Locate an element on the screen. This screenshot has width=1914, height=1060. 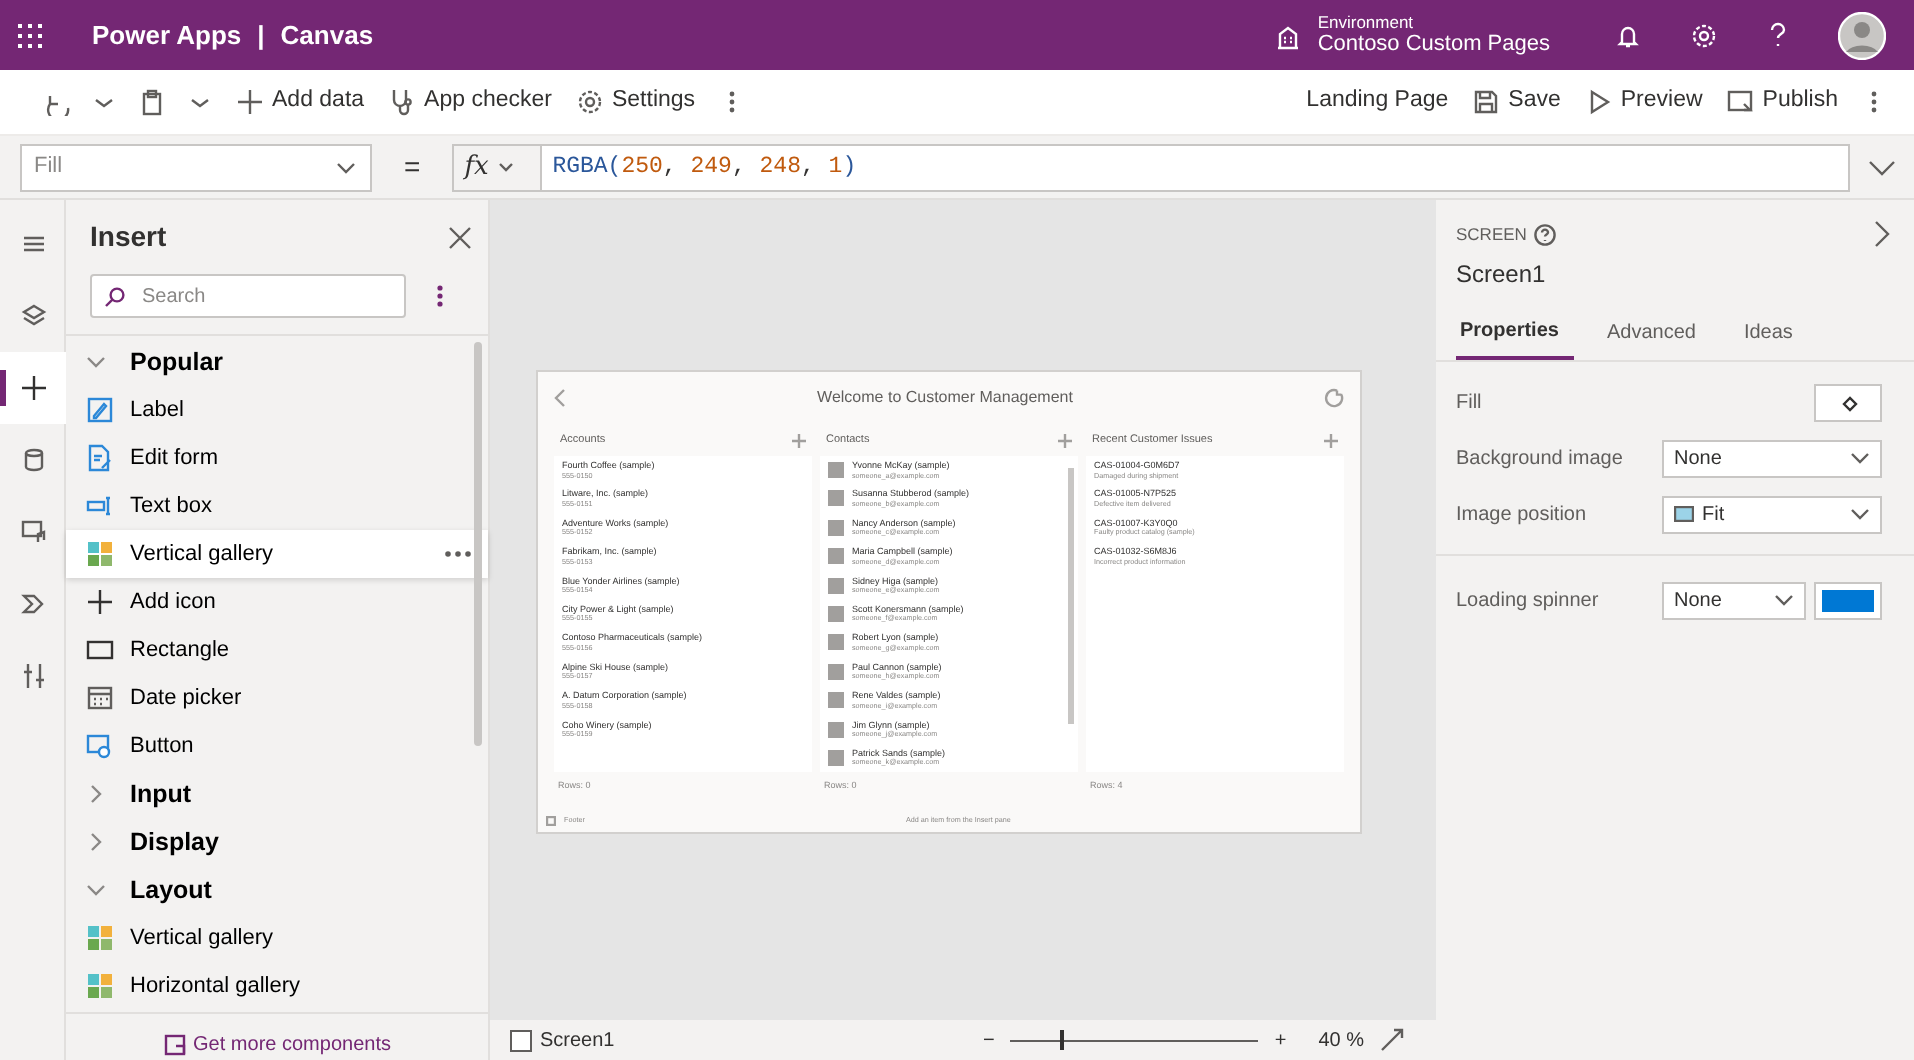
layers-icon is located at coordinates (33, 316).